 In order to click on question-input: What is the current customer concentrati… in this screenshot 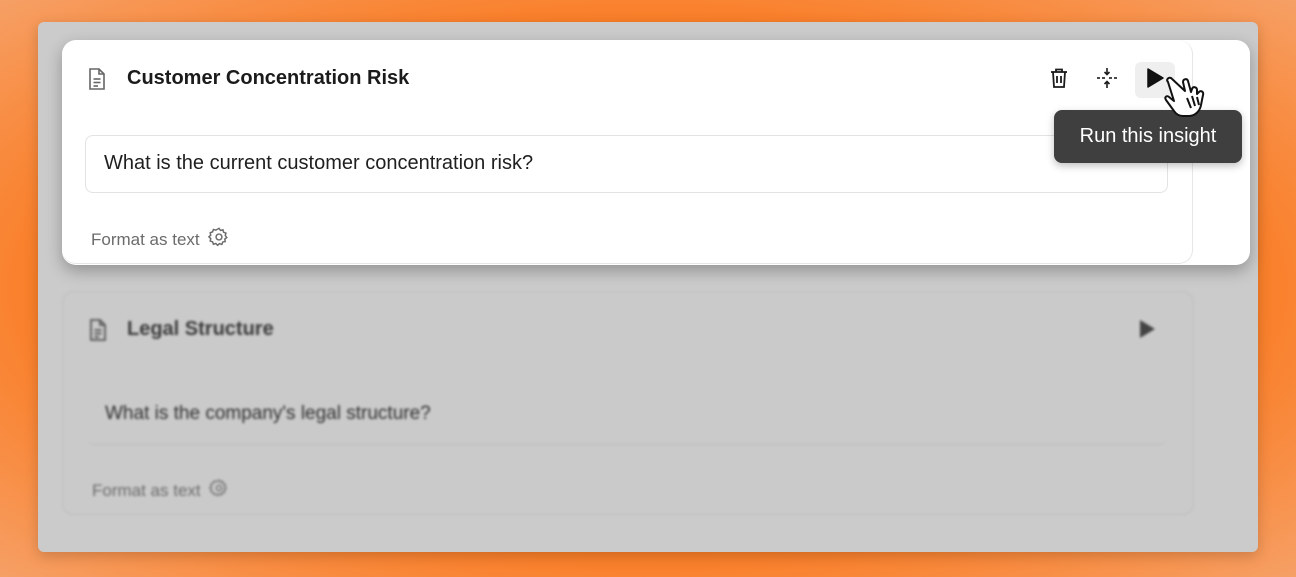, I will do `click(626, 164)`.